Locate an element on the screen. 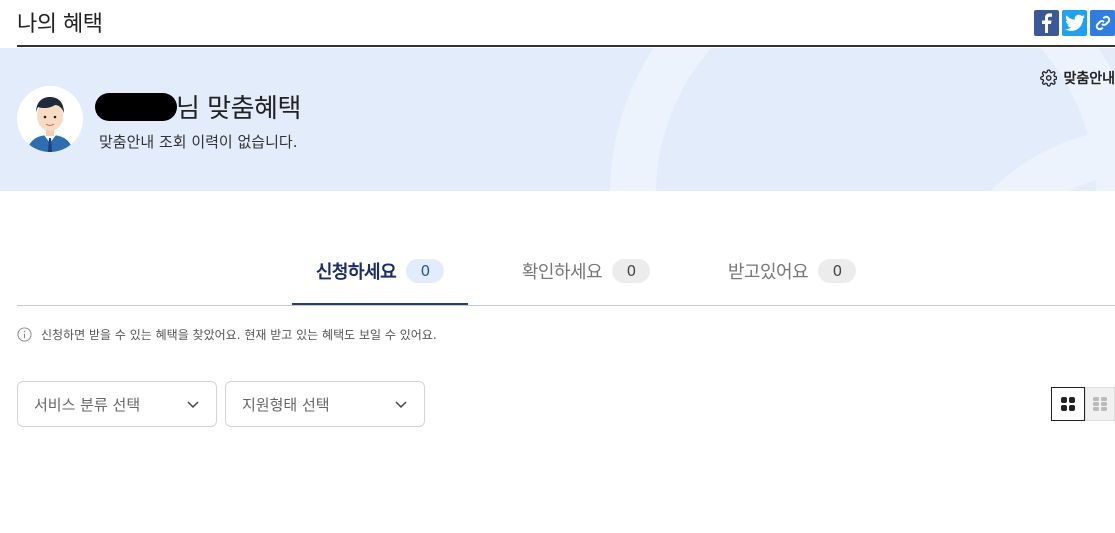 This screenshot has width=1115, height=533. view-toggle is located at coordinates (1083, 404).